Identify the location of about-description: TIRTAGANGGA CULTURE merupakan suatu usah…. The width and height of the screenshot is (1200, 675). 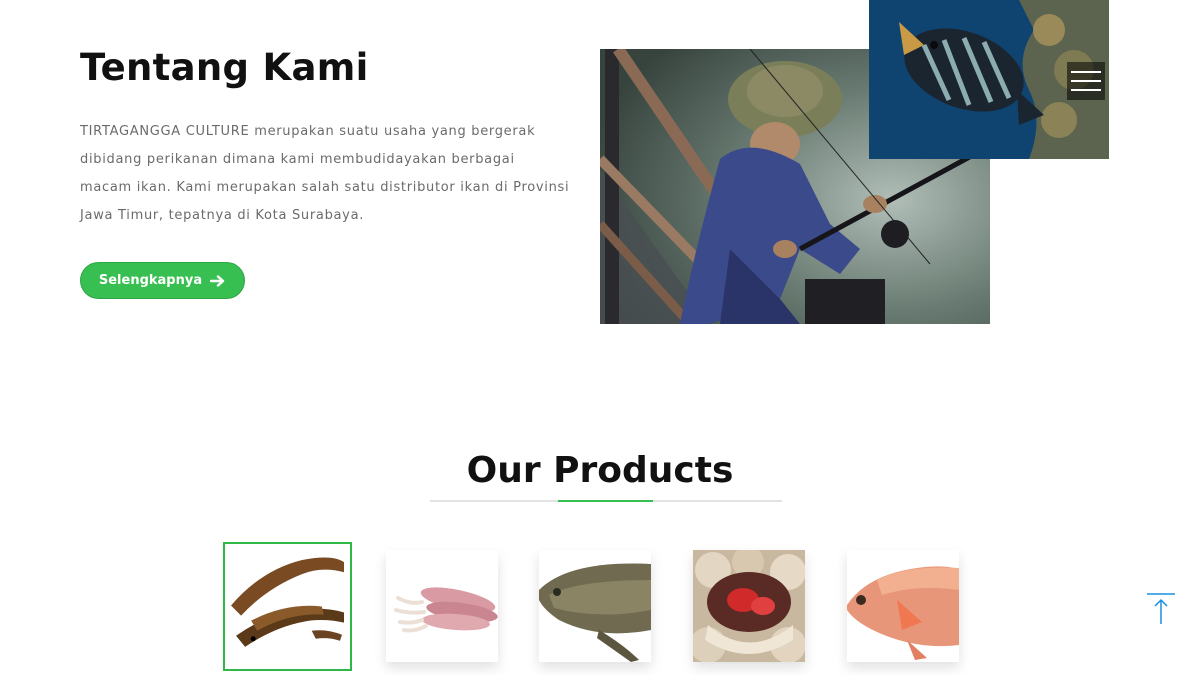
(325, 173).